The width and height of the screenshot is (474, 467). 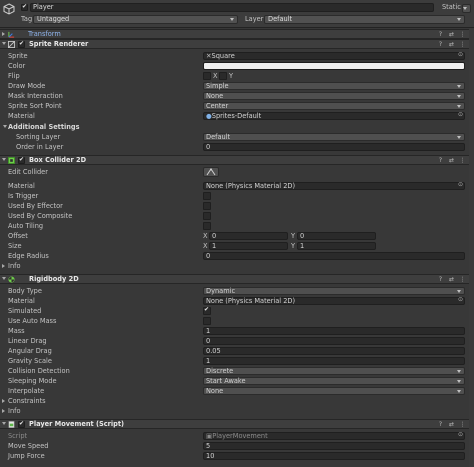 What do you see at coordinates (237, 321) in the screenshot?
I see `use-auto-mass-row: Use Auto Mass` at bounding box center [237, 321].